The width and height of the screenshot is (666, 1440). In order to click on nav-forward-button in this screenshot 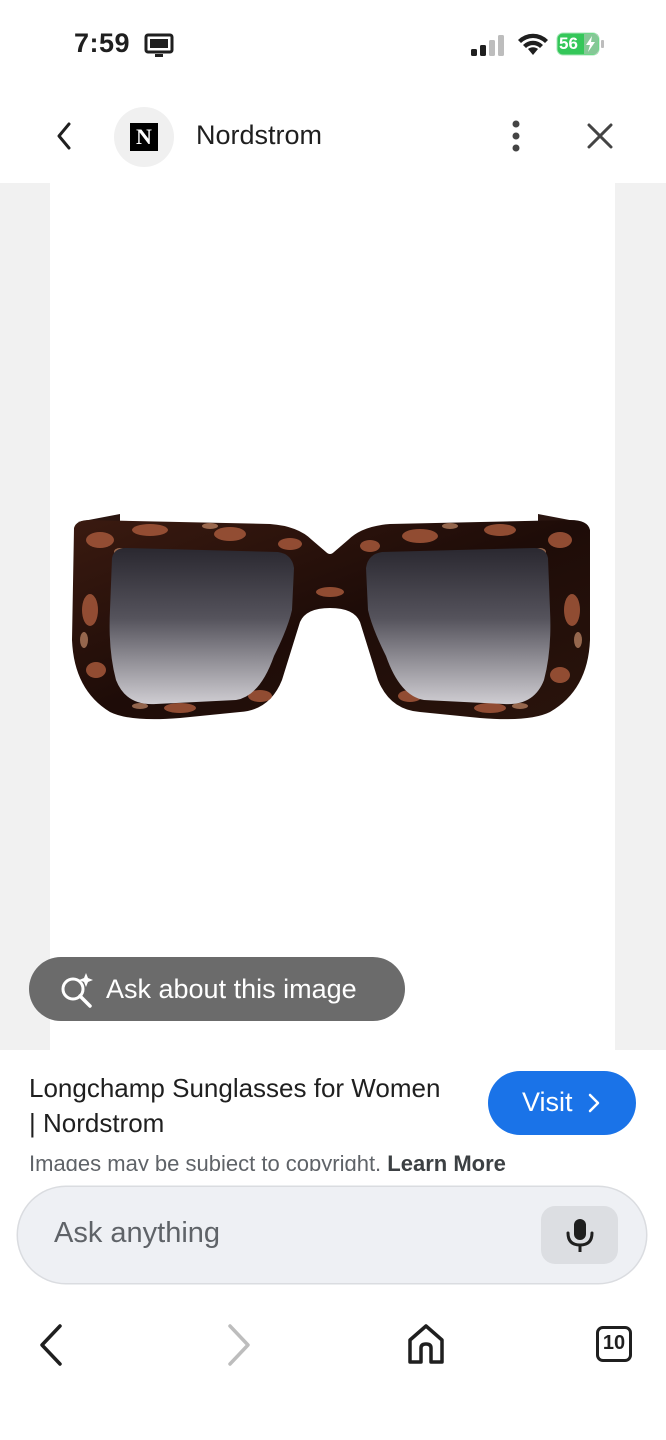, I will do `click(239, 1347)`.